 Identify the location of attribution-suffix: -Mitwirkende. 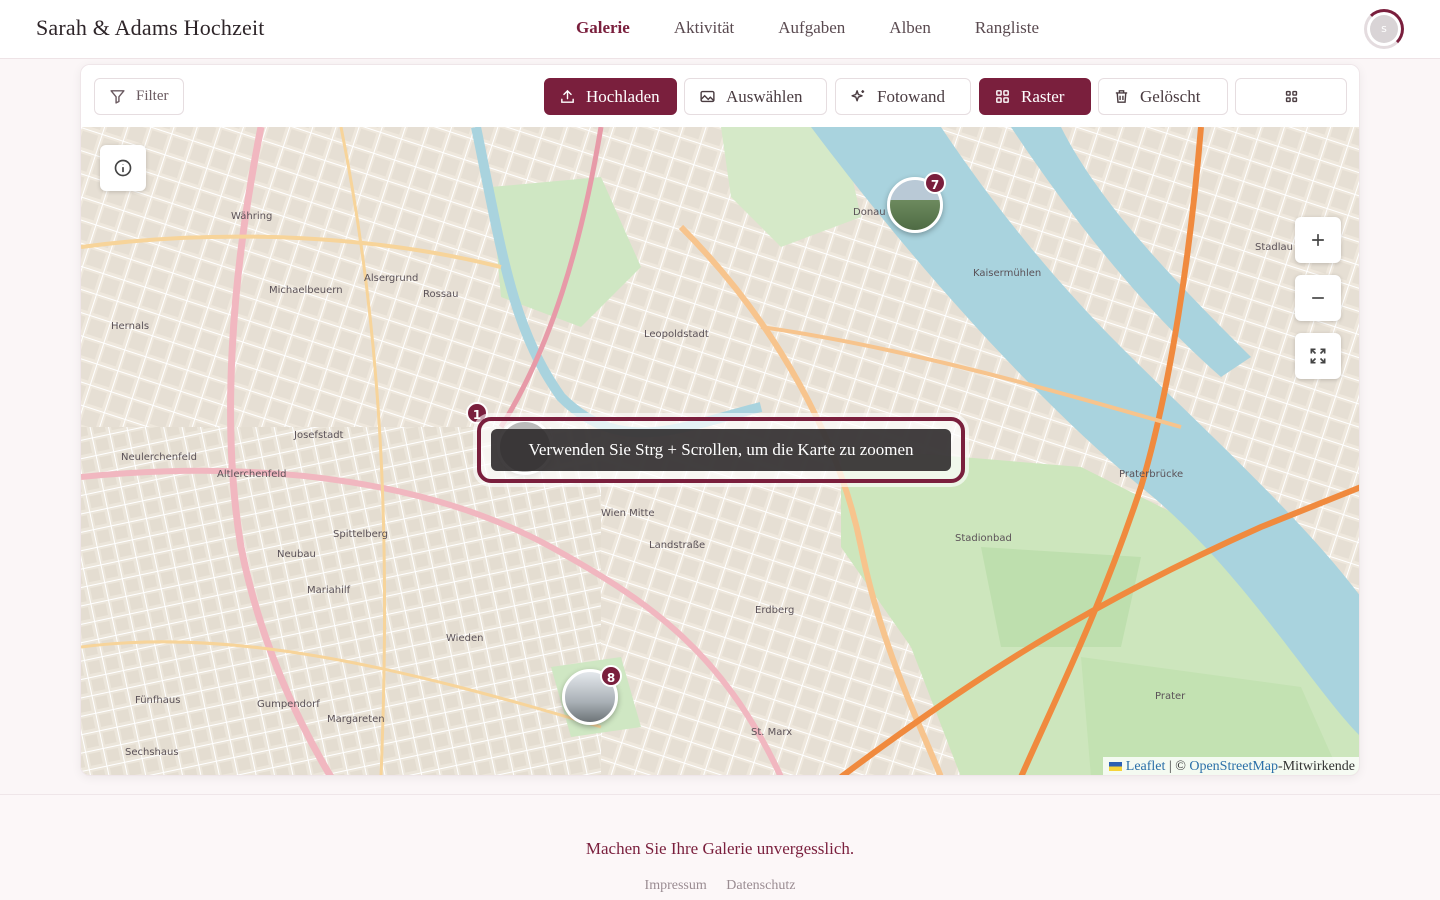
(1316, 766).